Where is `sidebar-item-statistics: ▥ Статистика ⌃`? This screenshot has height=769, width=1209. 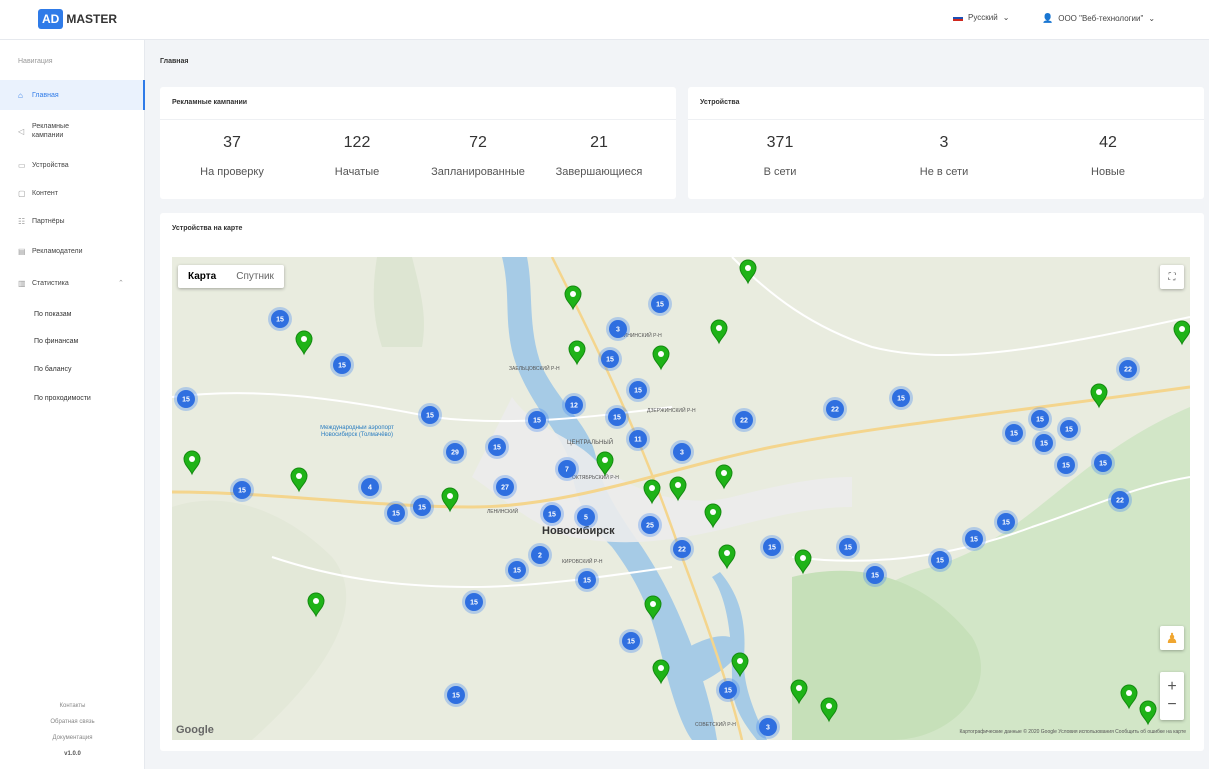 sidebar-item-statistics: ▥ Статистика ⌃ is located at coordinates (72, 283).